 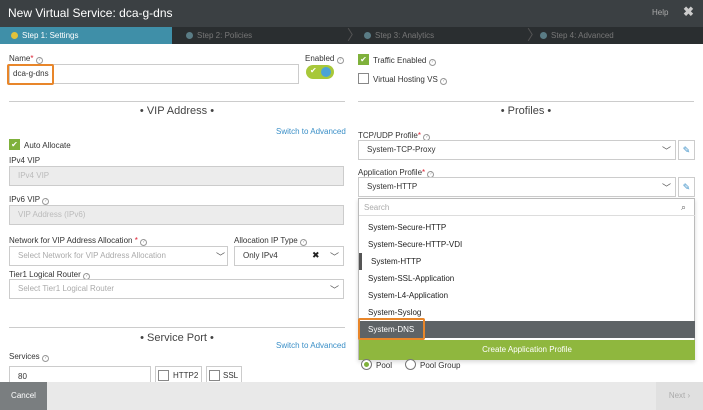 I want to click on profiles-section-title: • Profiles •, so click(x=526, y=111).